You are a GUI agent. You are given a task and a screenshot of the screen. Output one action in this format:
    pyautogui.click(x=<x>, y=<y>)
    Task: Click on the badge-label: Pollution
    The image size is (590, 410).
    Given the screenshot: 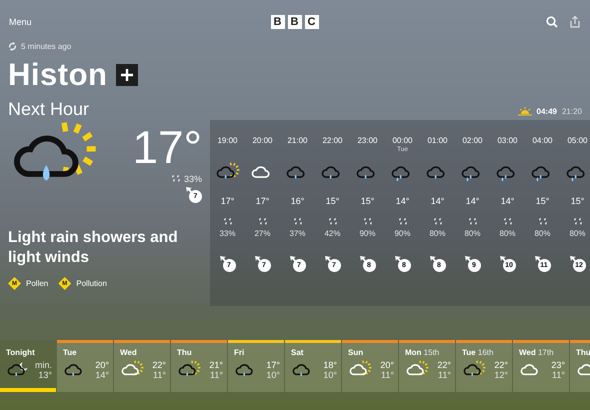 What is the action you would take?
    pyautogui.click(x=91, y=283)
    